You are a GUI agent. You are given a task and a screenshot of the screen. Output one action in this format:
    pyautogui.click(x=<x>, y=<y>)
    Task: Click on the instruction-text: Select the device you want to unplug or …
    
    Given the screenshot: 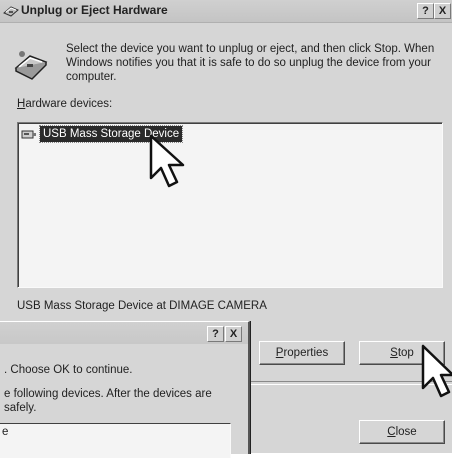 What is the action you would take?
    pyautogui.click(x=250, y=63)
    